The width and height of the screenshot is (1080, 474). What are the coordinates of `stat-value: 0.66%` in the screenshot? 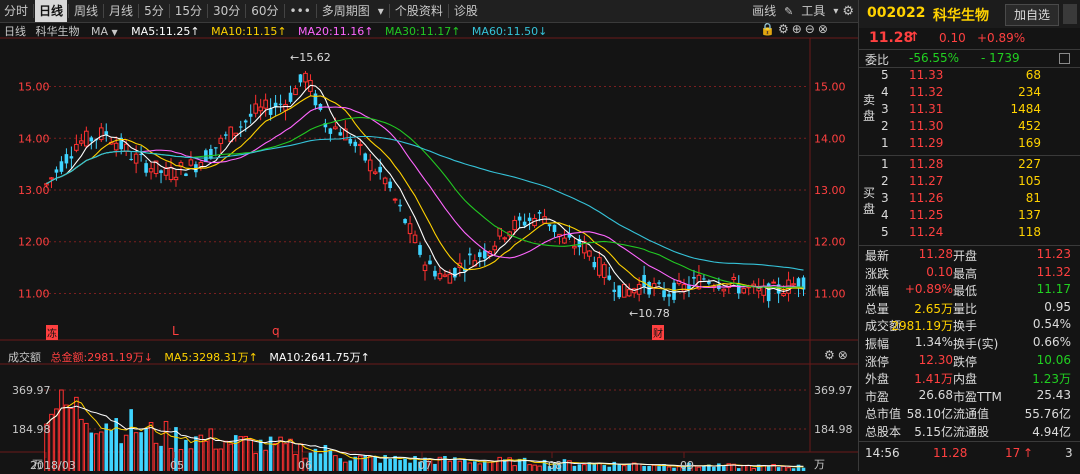 It's located at (1051, 342).